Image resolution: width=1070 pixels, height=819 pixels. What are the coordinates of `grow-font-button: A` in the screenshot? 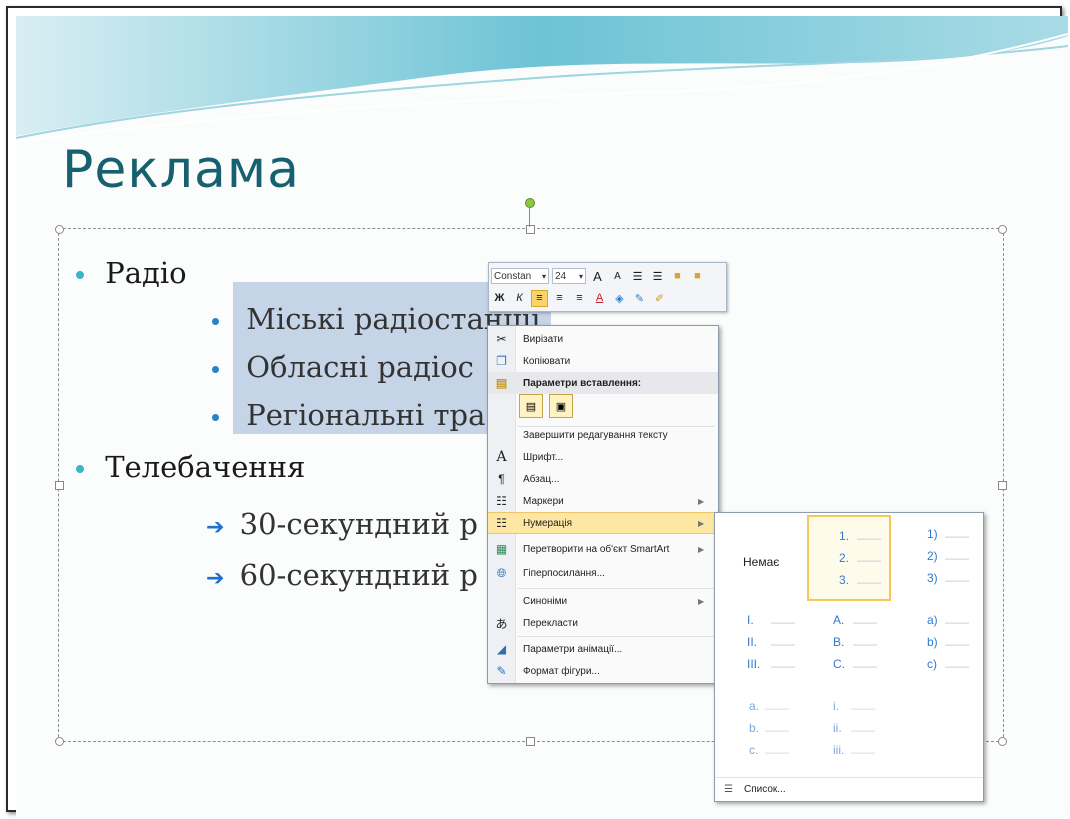 It's located at (597, 276).